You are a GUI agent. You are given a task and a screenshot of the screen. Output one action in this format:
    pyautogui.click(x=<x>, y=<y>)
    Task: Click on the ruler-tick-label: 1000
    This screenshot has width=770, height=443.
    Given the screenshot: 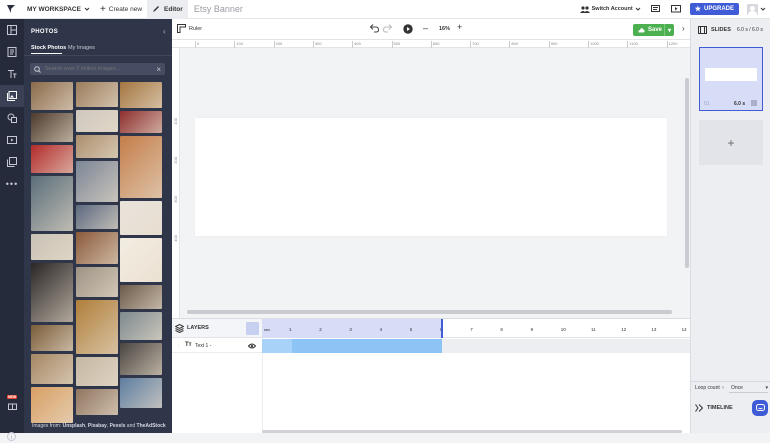 What is the action you would take?
    pyautogui.click(x=593, y=44)
    